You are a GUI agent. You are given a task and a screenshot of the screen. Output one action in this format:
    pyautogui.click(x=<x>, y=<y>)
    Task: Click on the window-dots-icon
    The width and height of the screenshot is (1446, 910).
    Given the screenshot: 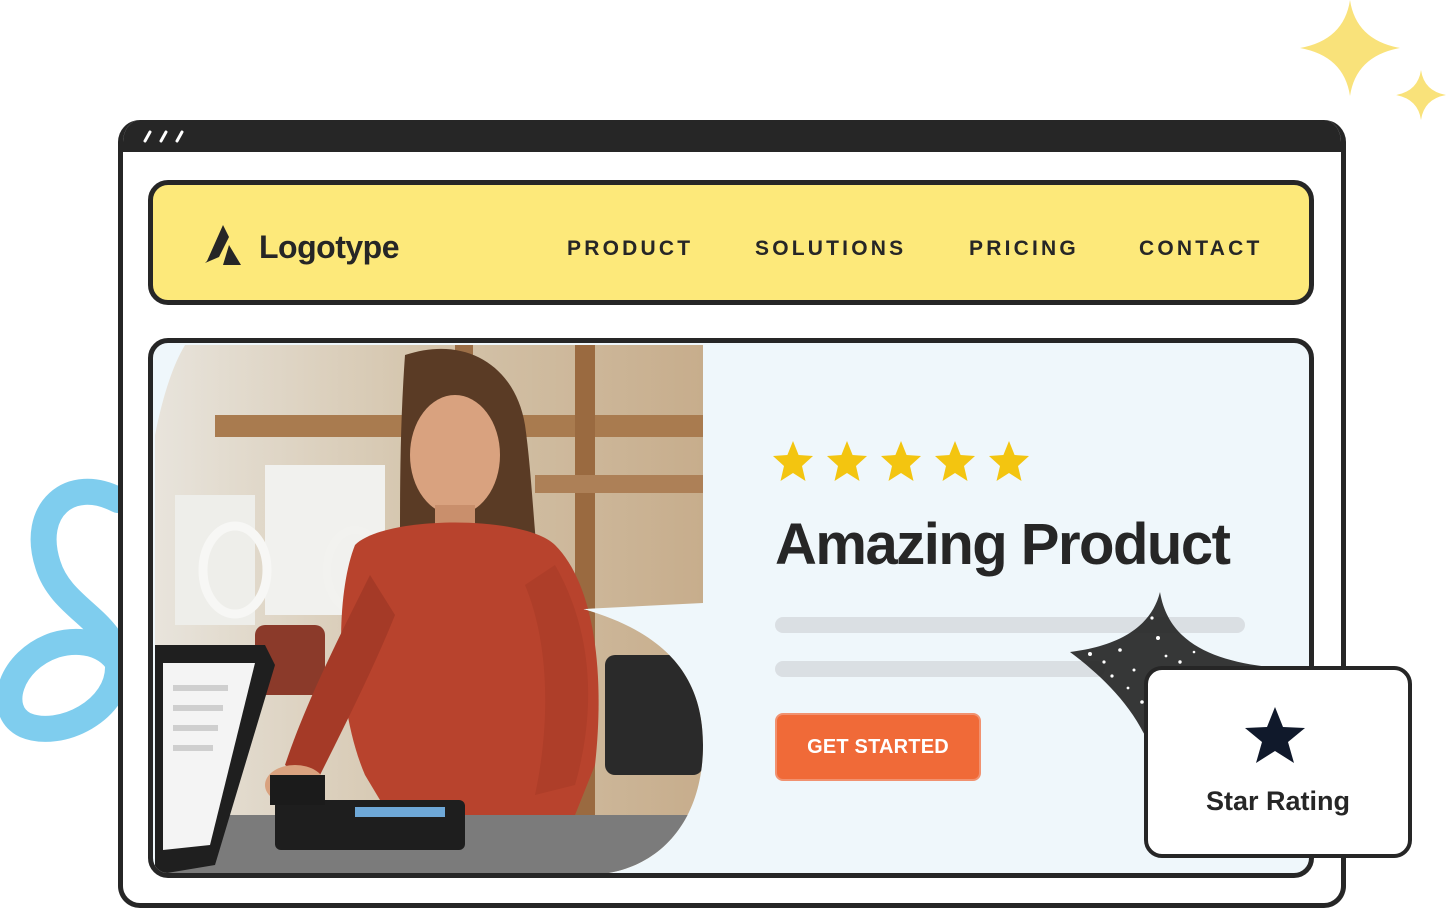 What is the action you would take?
    pyautogui.click(x=163, y=136)
    